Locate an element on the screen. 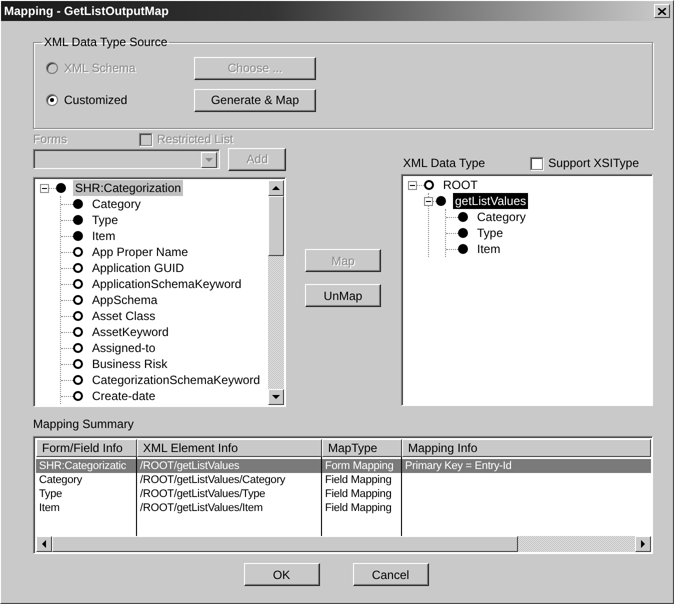 The height and width of the screenshot is (604, 674). map-button: UnMap is located at coordinates (343, 295).